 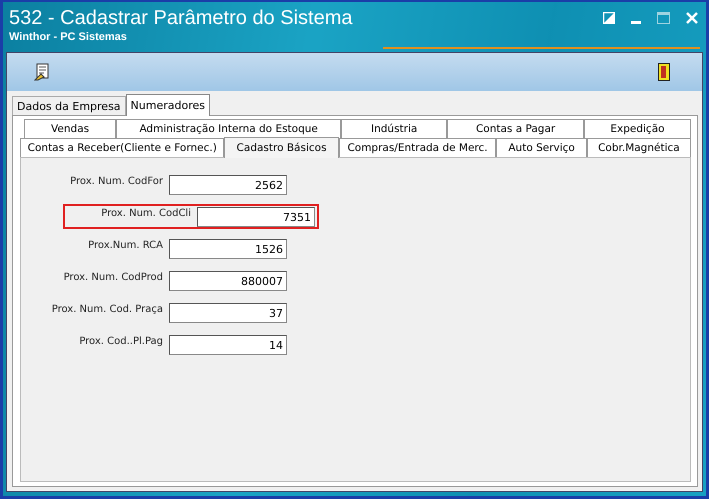 What do you see at coordinates (125, 245) in the screenshot?
I see `field-label: Prox.Num. RCA` at bounding box center [125, 245].